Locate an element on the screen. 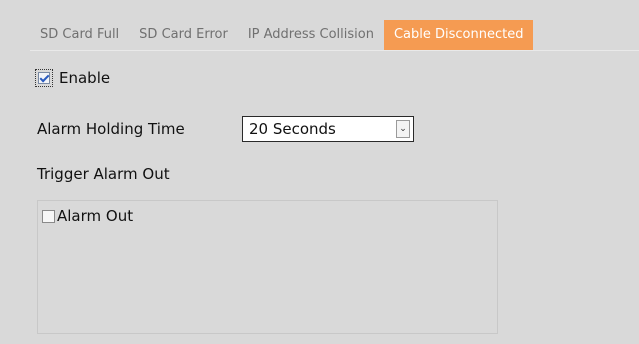  enable-row: Enable is located at coordinates (72, 78).